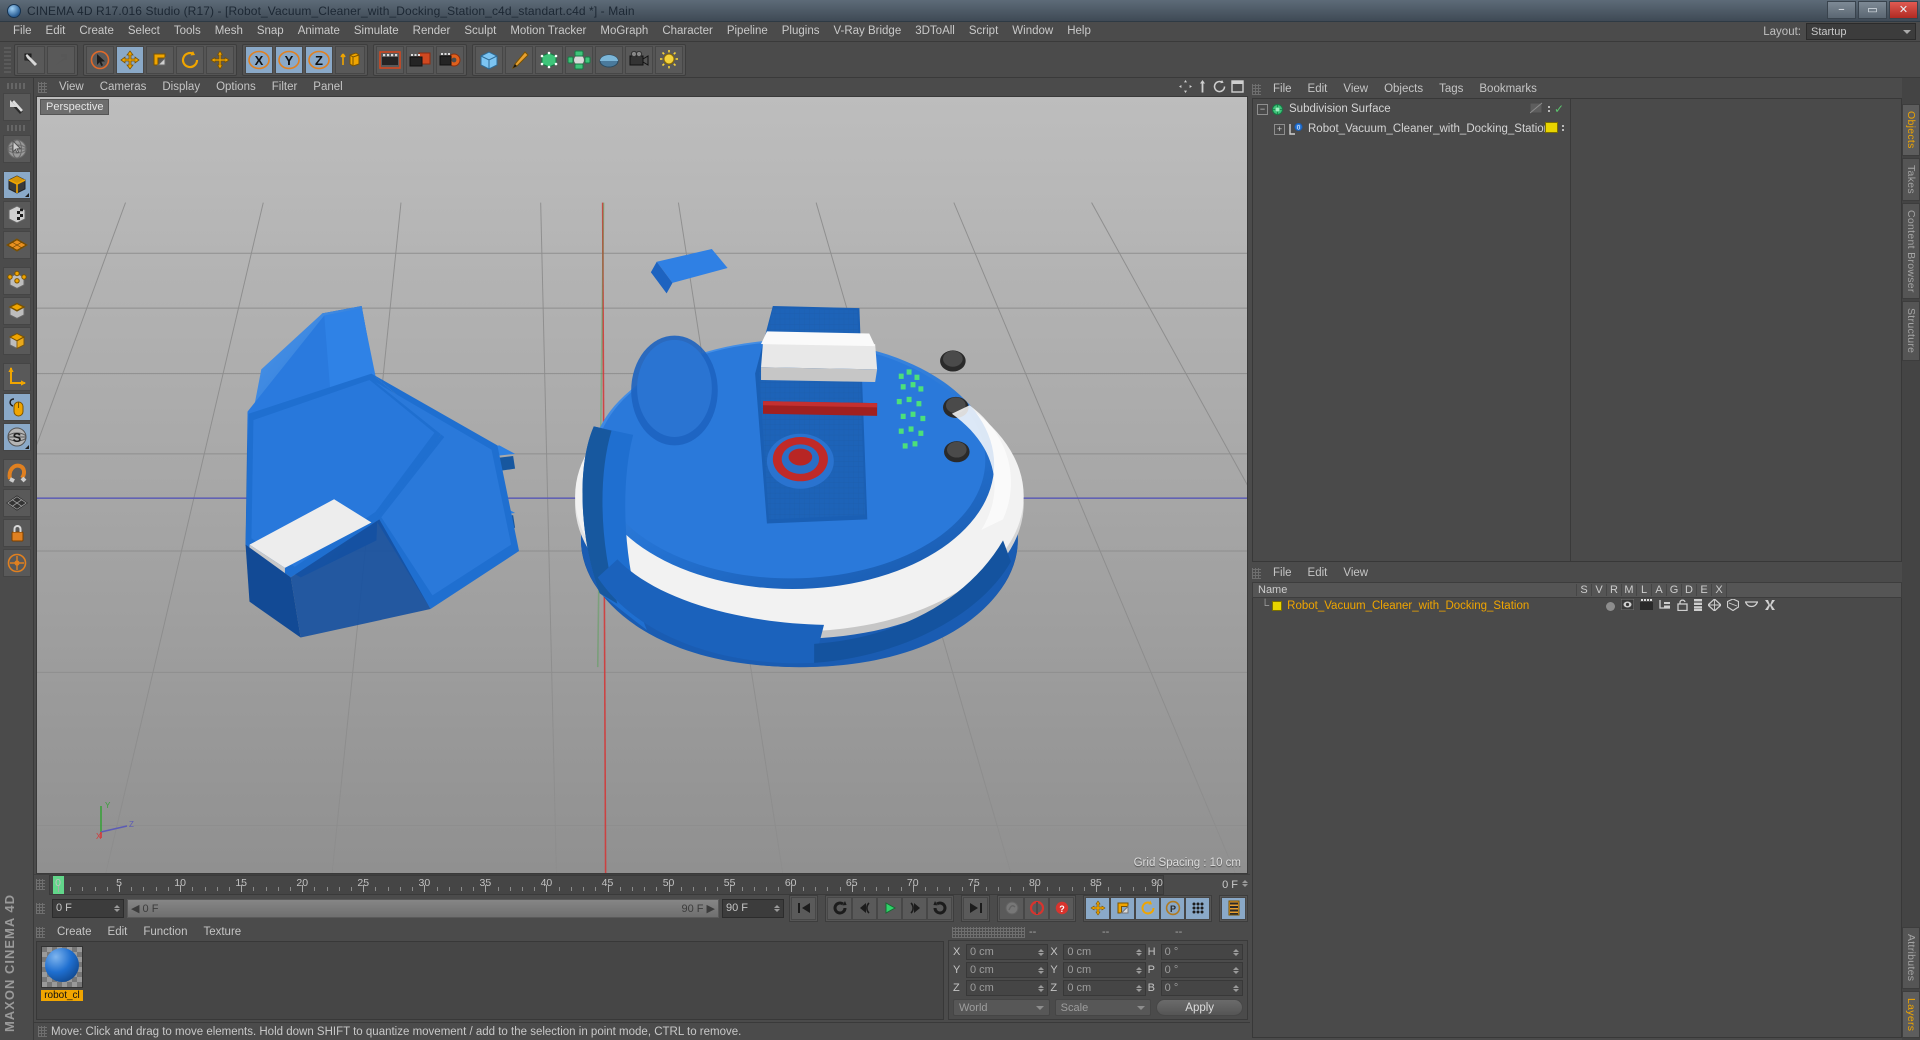 The image size is (1920, 1040). Describe the element at coordinates (40, 932) in the screenshot. I see `material-panel-grip-icon` at that location.